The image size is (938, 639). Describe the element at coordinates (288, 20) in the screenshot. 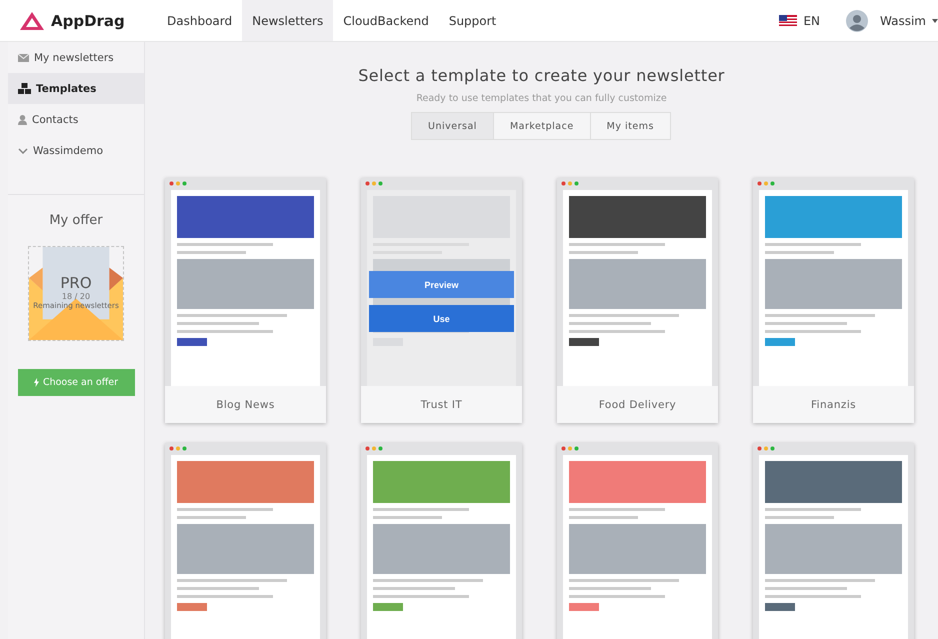

I see `nav-tab: Newsletters` at that location.